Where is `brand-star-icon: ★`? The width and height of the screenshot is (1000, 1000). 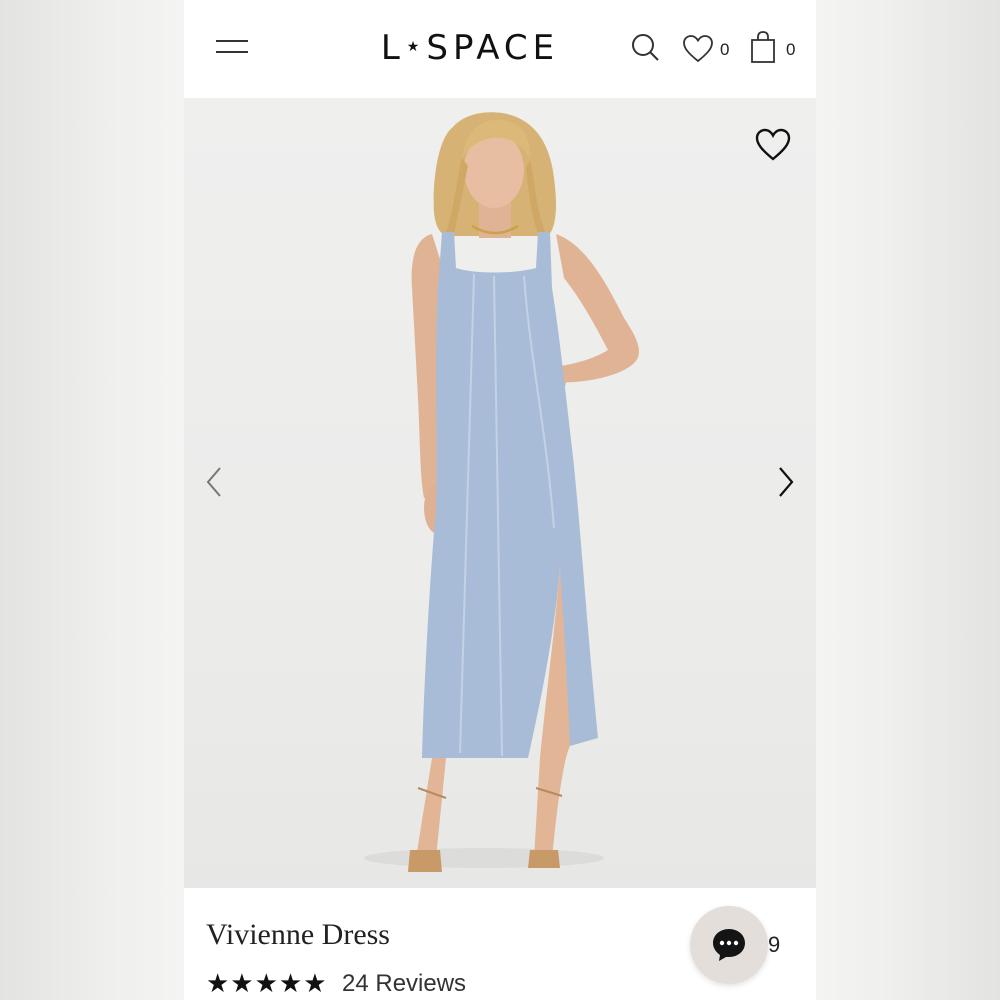
brand-star-icon: ★ is located at coordinates (415, 46).